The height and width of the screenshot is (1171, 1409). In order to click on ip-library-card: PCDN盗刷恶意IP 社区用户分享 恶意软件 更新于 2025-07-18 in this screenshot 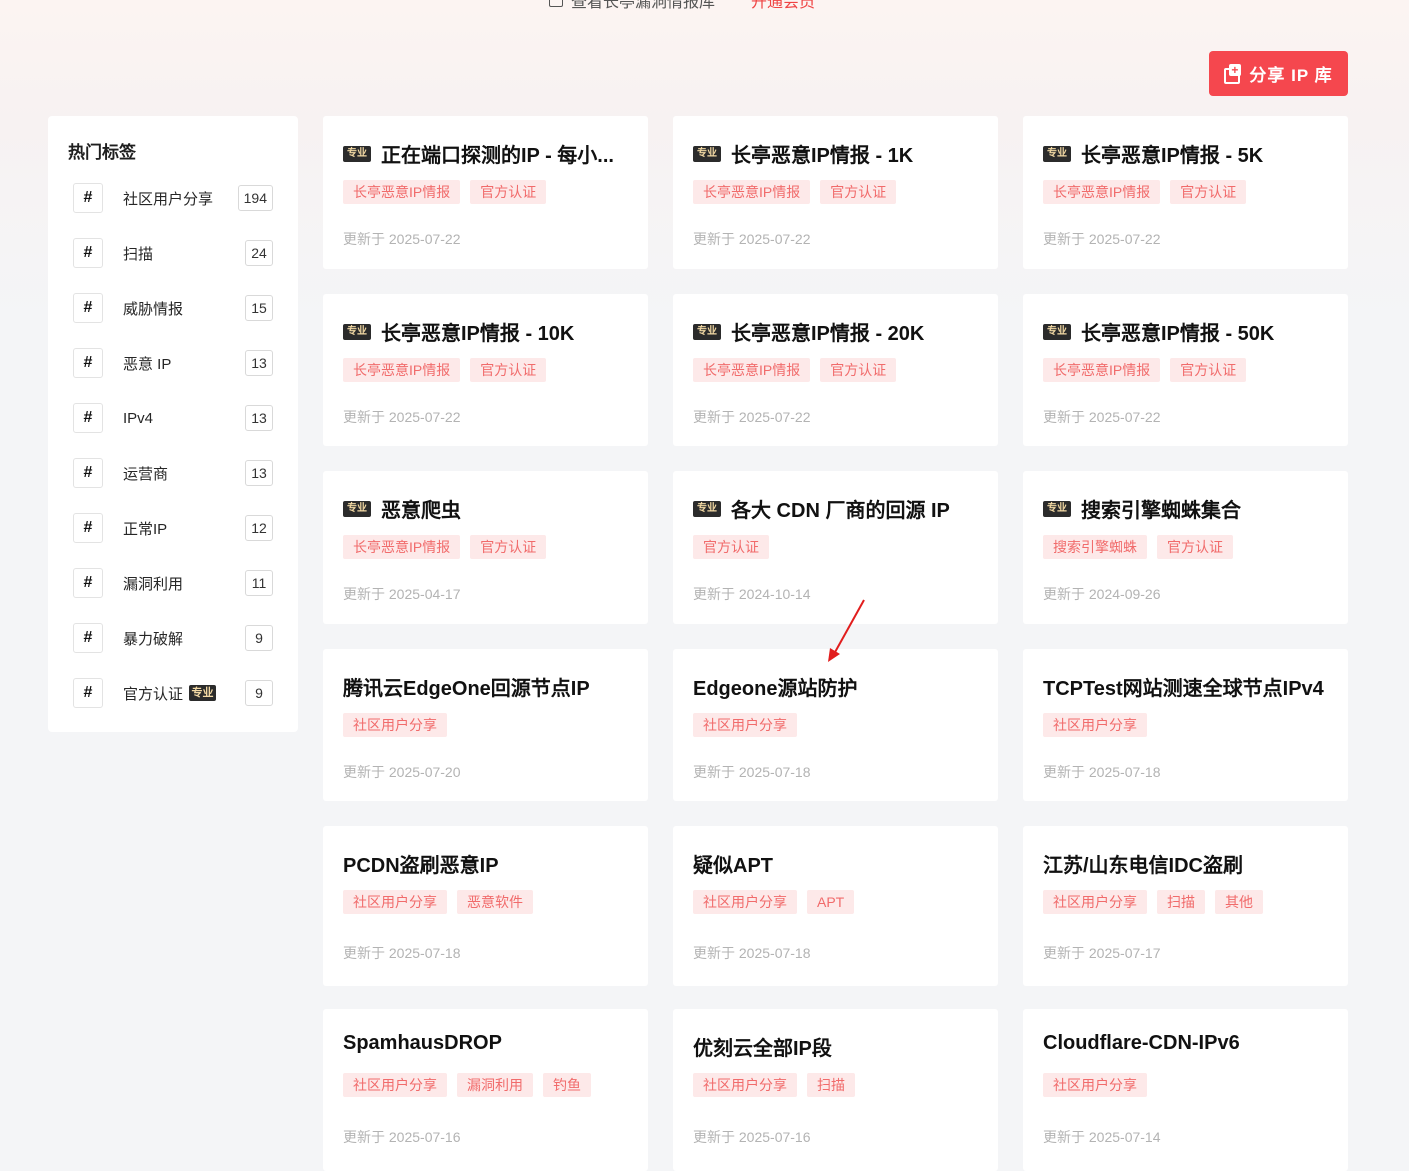, I will do `click(485, 906)`.